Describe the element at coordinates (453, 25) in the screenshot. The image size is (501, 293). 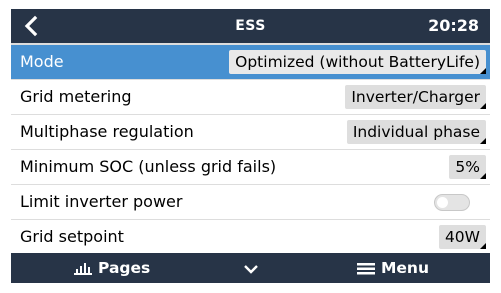
I see `clock: 20:28` at that location.